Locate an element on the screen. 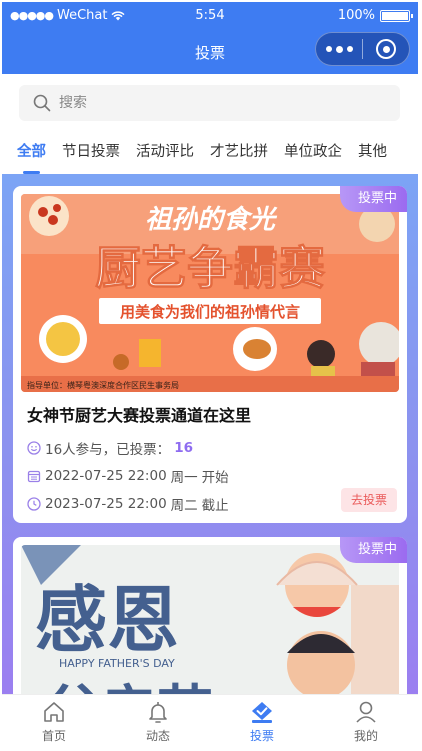 The image size is (422, 751). banner-sub-text: HAPPY FATHER'S DAY is located at coordinates (117, 663).